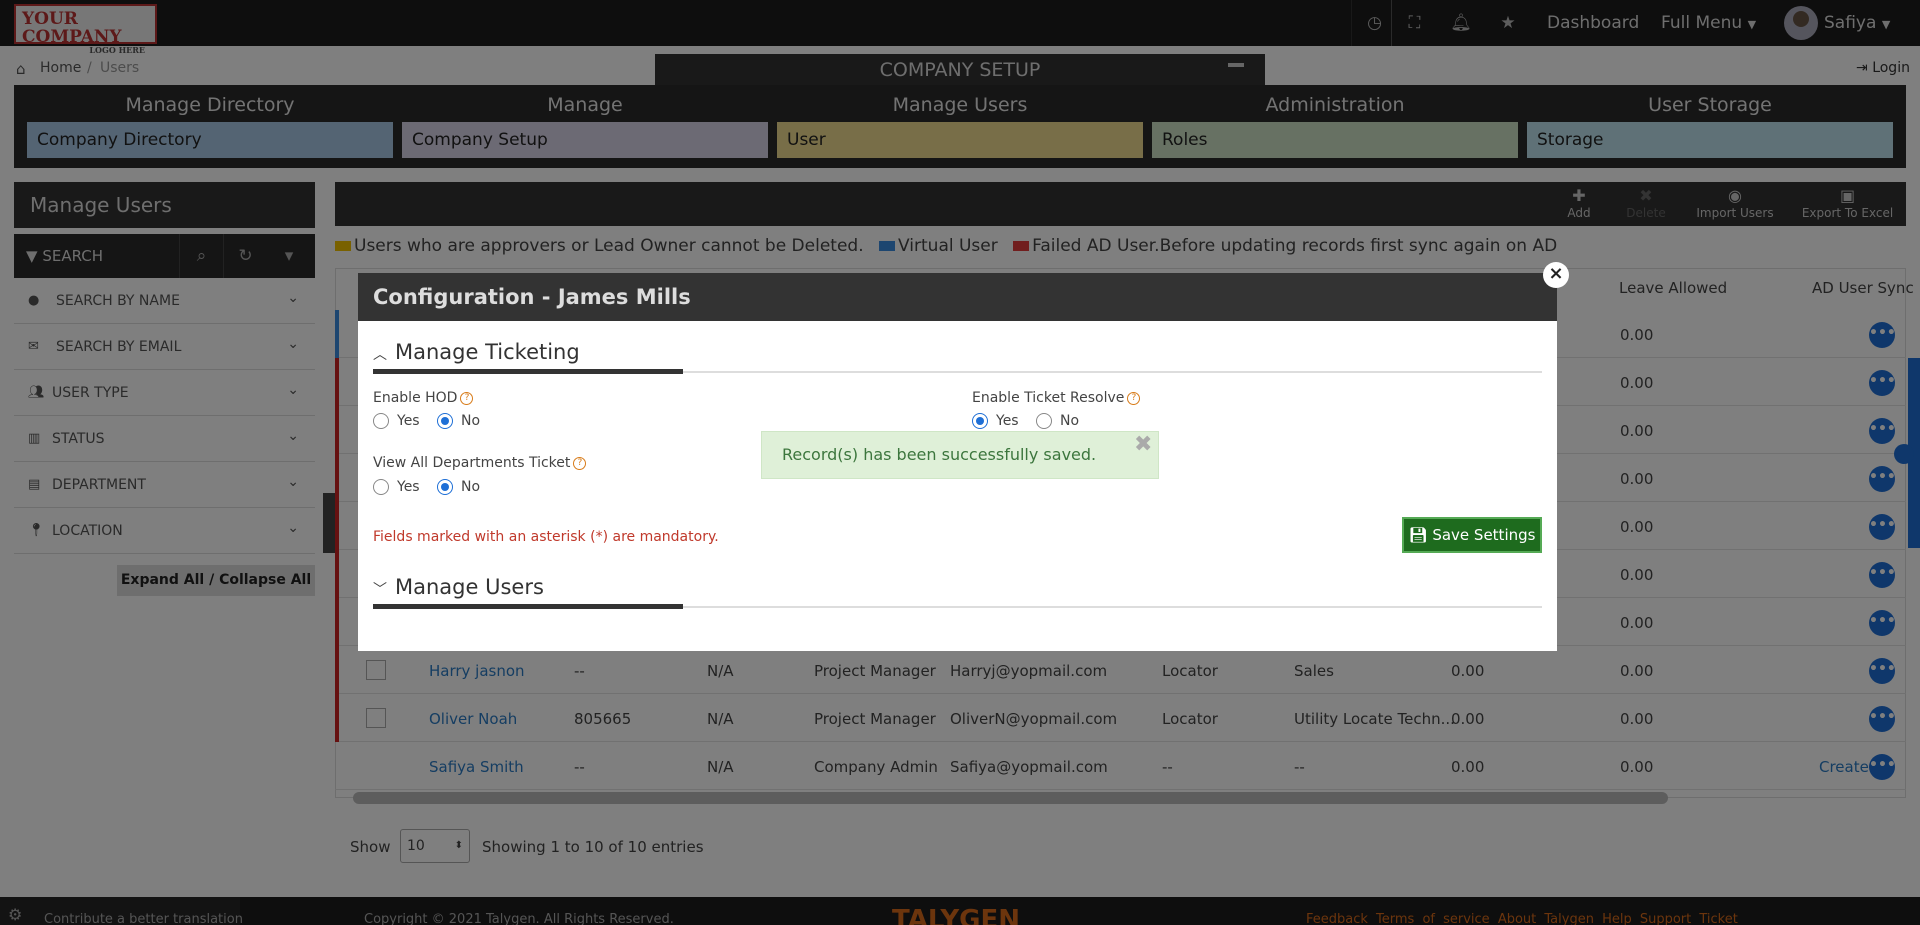 The width and height of the screenshot is (1920, 925). Describe the element at coordinates (957, 297) in the screenshot. I see `modal-title: Configuration - James Mills` at that location.